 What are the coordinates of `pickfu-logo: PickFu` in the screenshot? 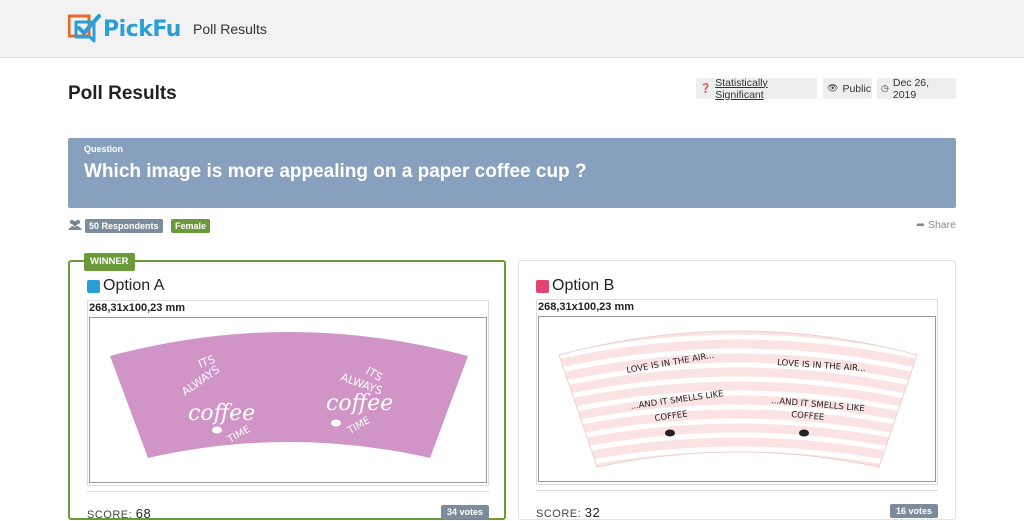 It's located at (124, 29).